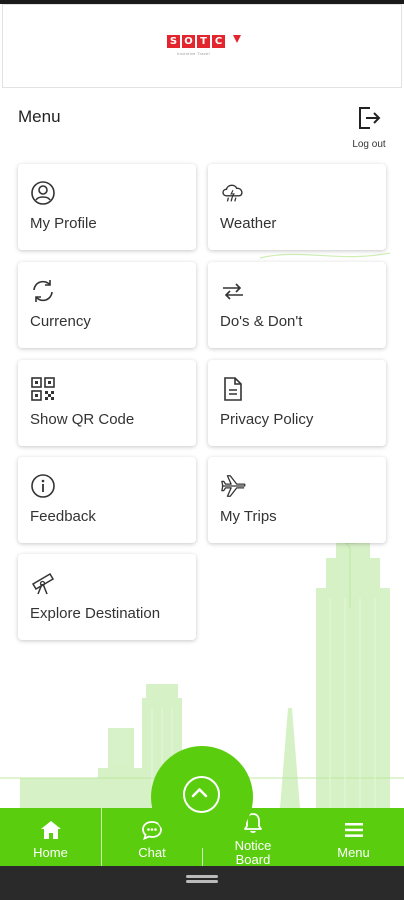 The height and width of the screenshot is (900, 404). What do you see at coordinates (248, 516) in the screenshot?
I see `card-label: My Trips` at bounding box center [248, 516].